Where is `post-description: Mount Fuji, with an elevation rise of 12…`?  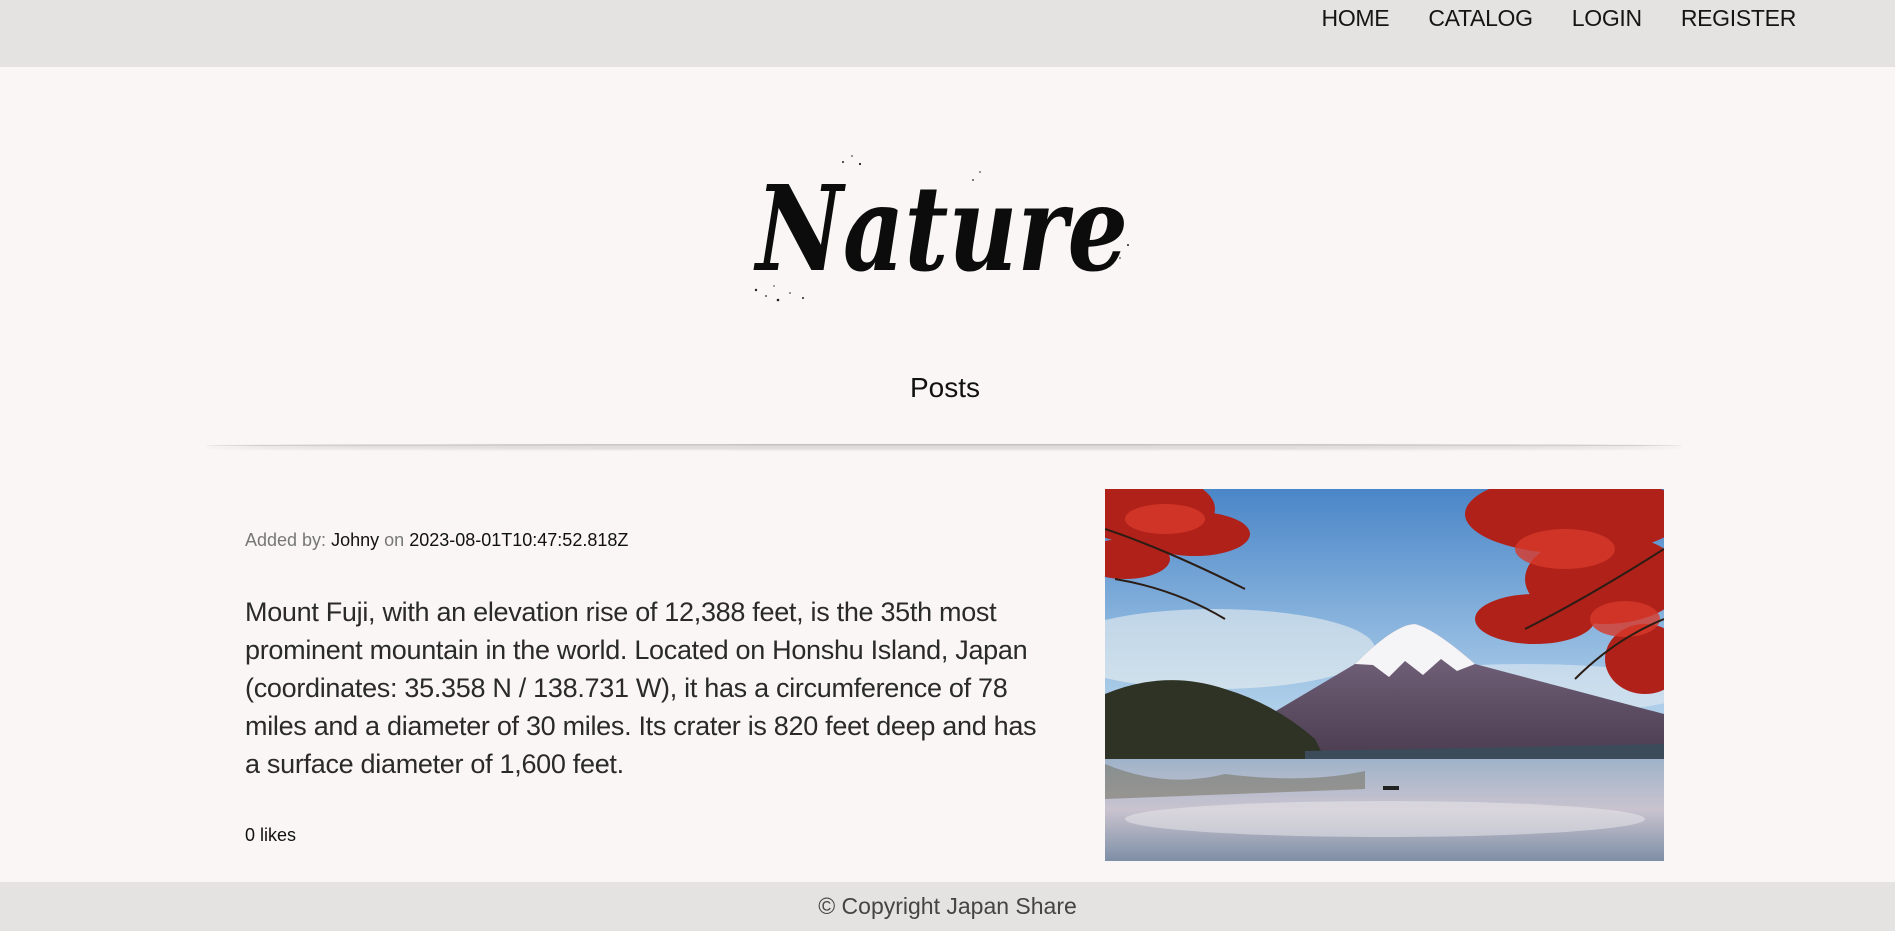
post-description: Mount Fuji, with an elevation rise of 12… is located at coordinates (641, 688).